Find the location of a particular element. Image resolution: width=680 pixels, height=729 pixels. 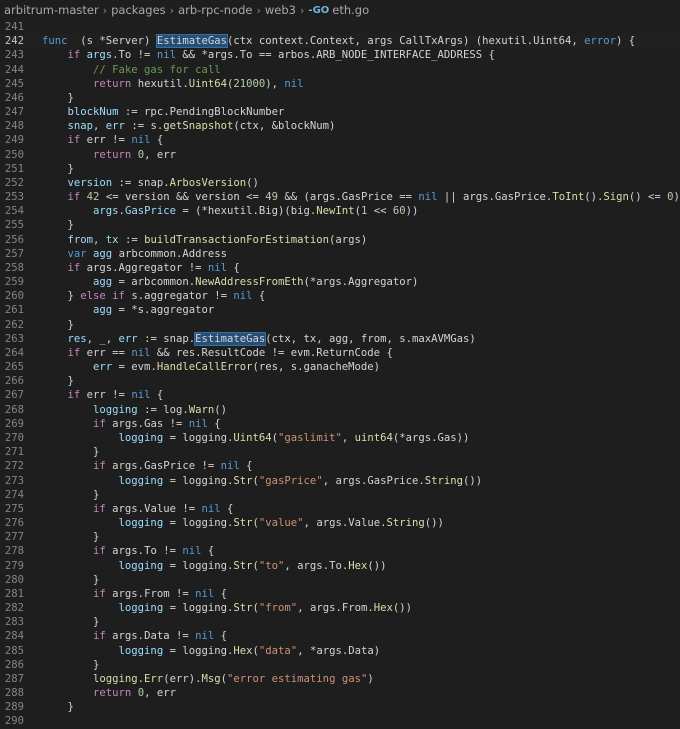

code-text: logging := log.Warn() is located at coordinates (160, 409).